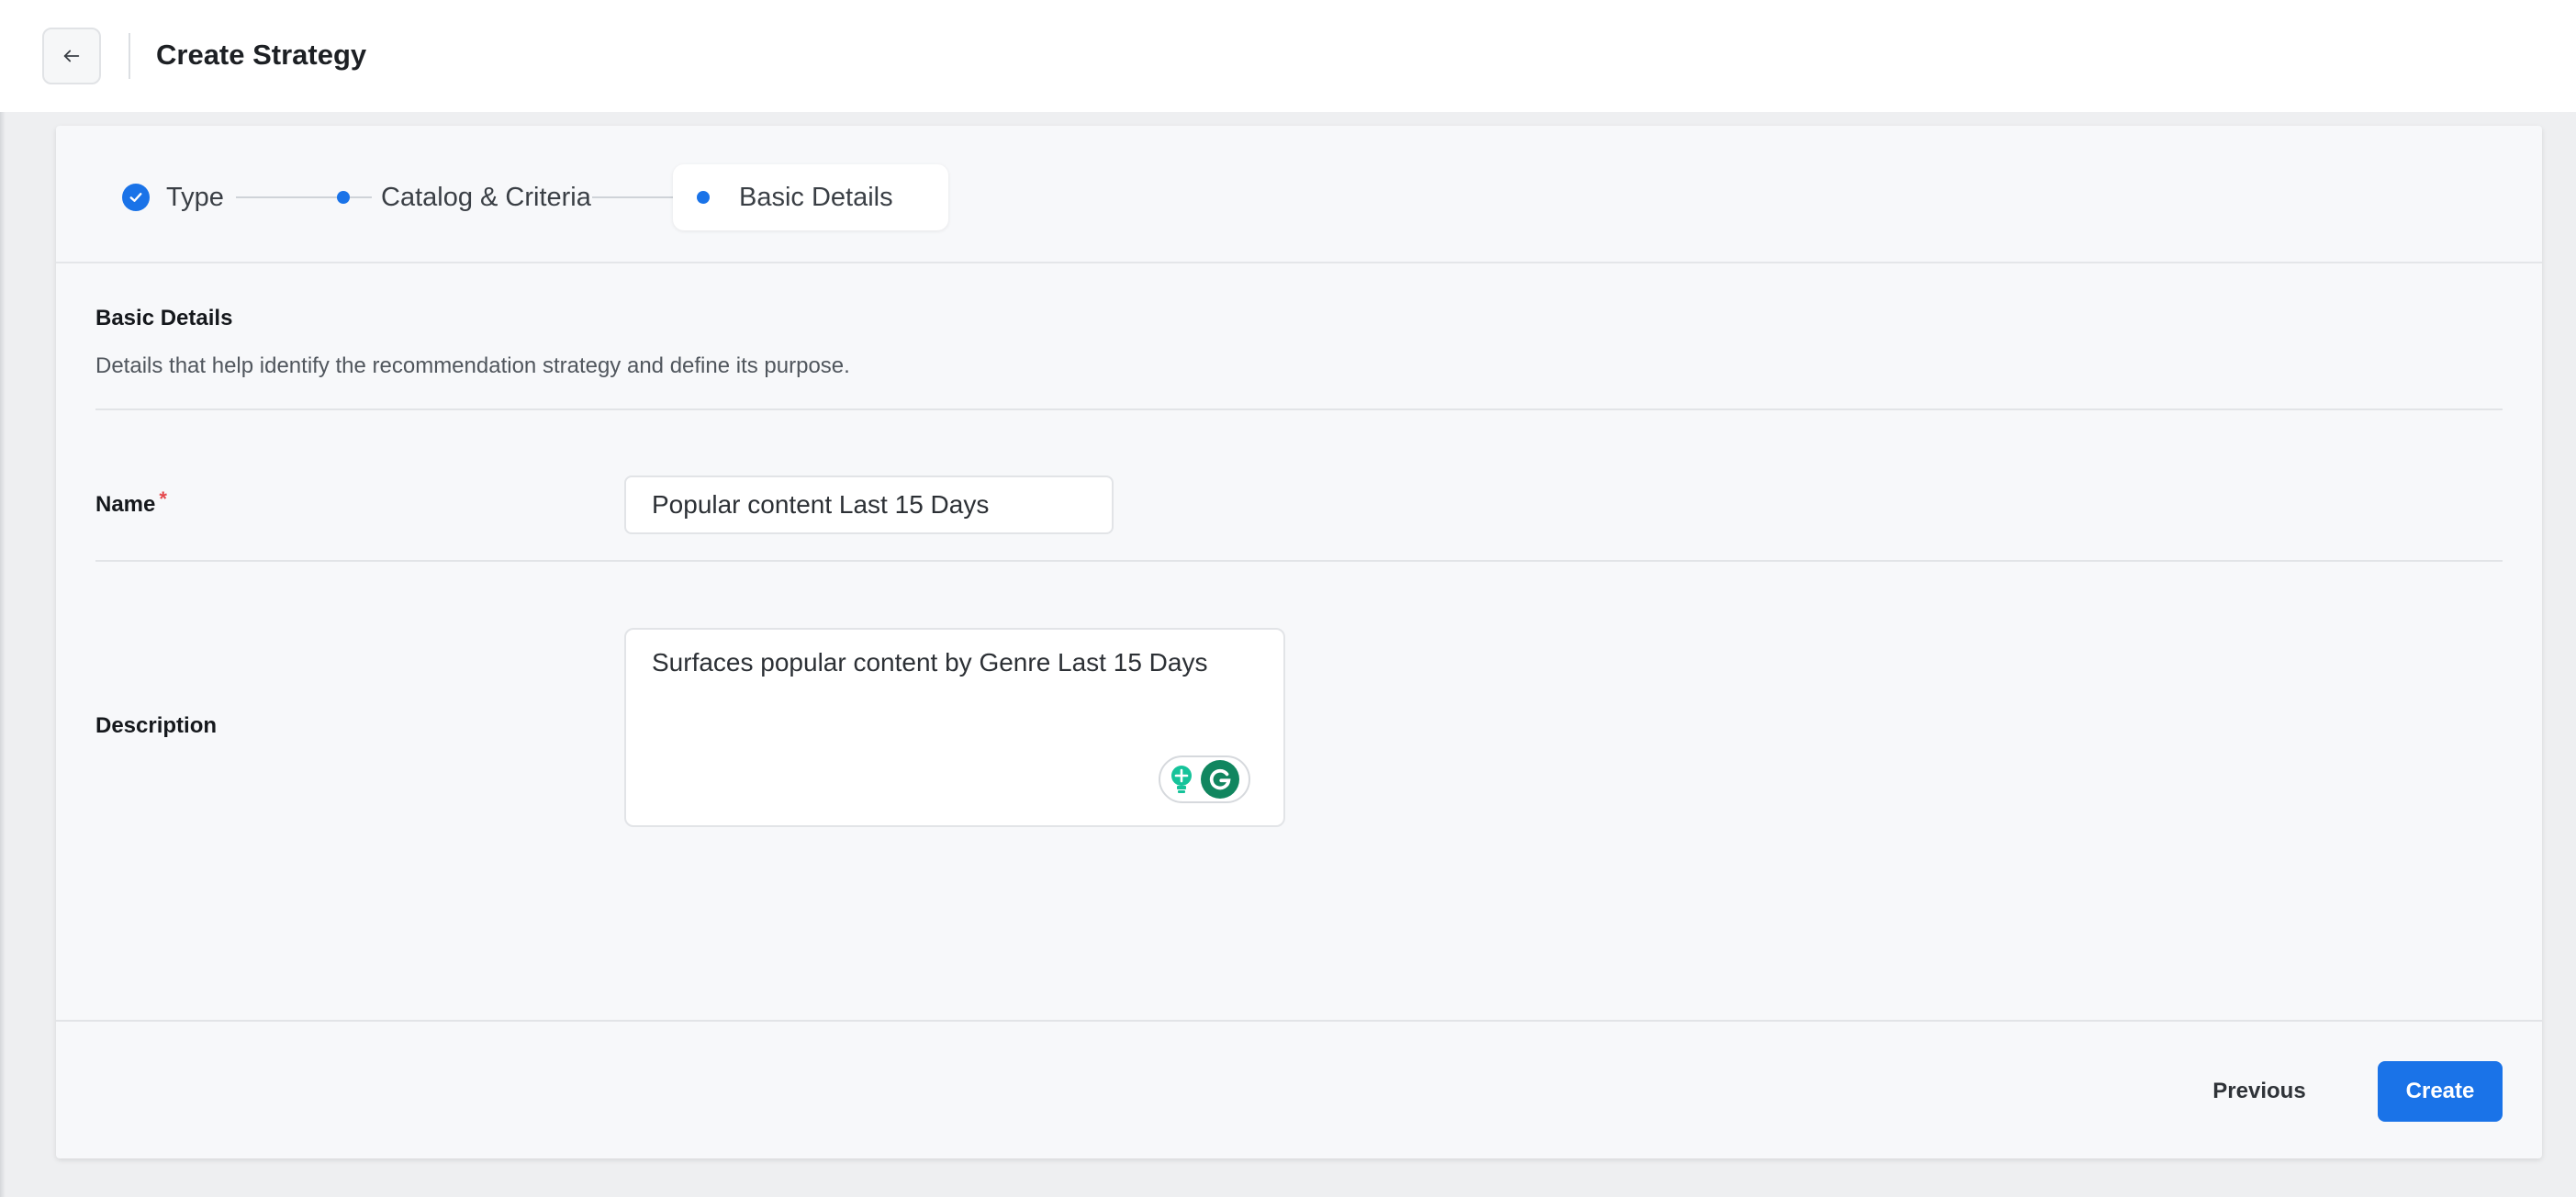  I want to click on lightbulb-icon, so click(1181, 779).